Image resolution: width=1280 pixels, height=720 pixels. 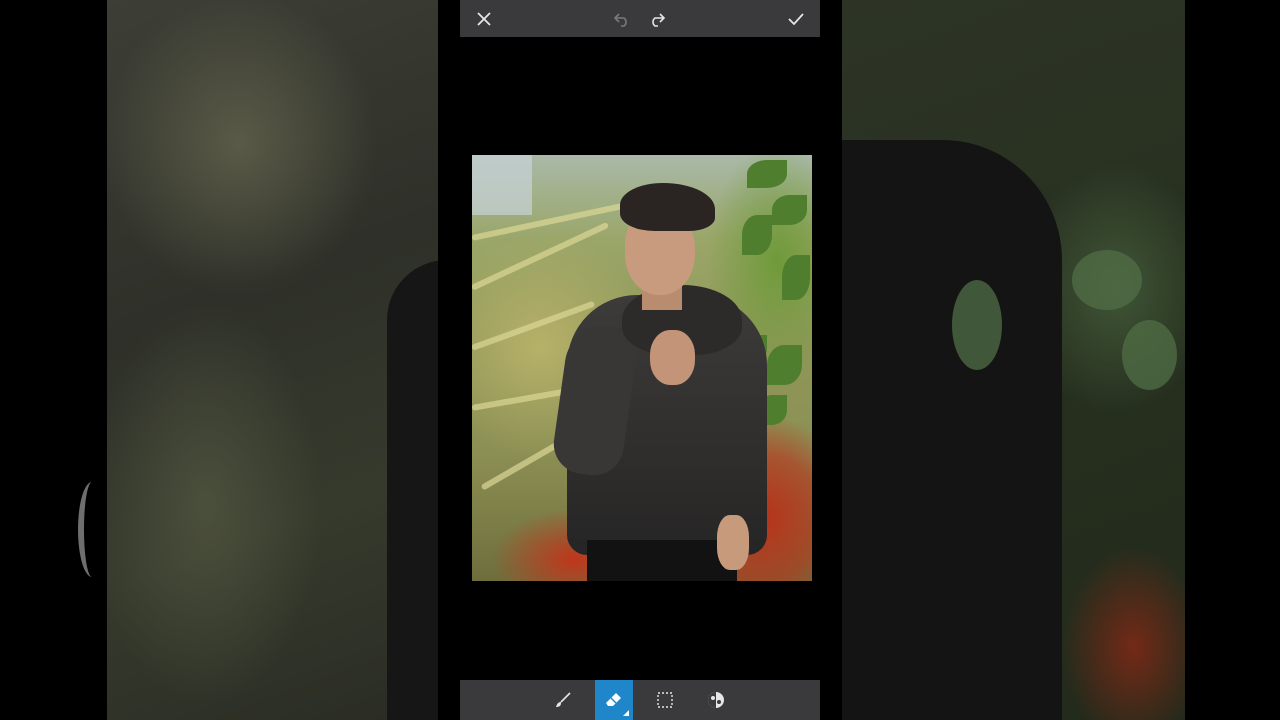 I want to click on eraser-tool-button, so click(x=614, y=700).